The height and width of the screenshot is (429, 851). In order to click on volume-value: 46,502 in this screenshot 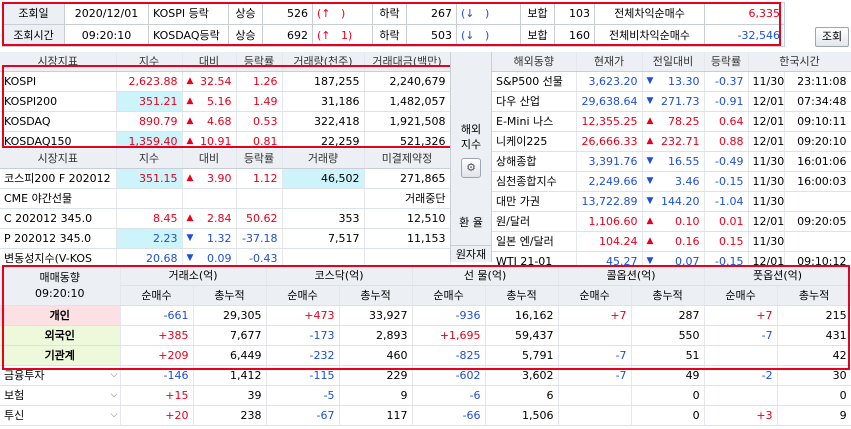, I will do `click(323, 178)`.